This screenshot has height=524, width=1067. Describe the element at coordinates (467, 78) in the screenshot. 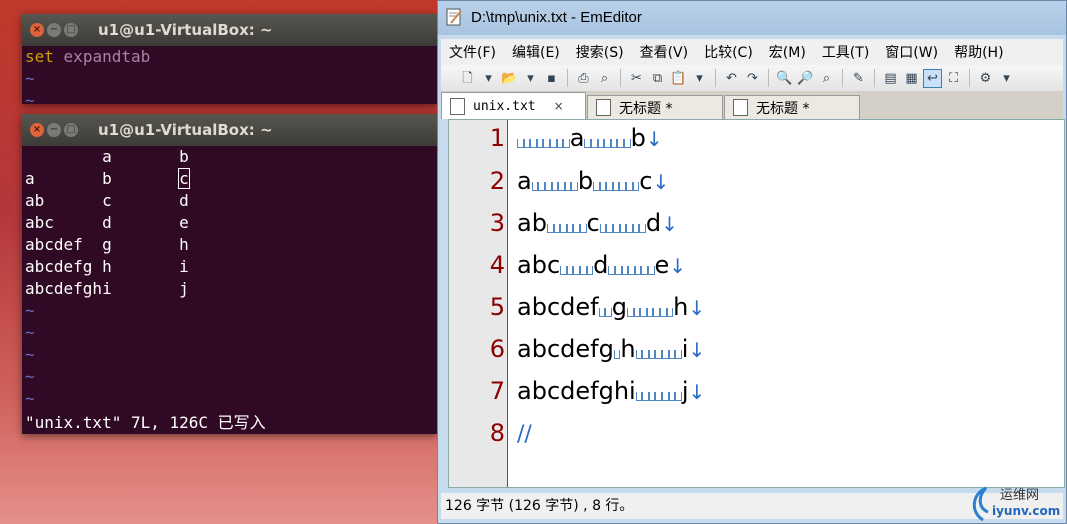

I see `new-file-icon: 🗋` at that location.